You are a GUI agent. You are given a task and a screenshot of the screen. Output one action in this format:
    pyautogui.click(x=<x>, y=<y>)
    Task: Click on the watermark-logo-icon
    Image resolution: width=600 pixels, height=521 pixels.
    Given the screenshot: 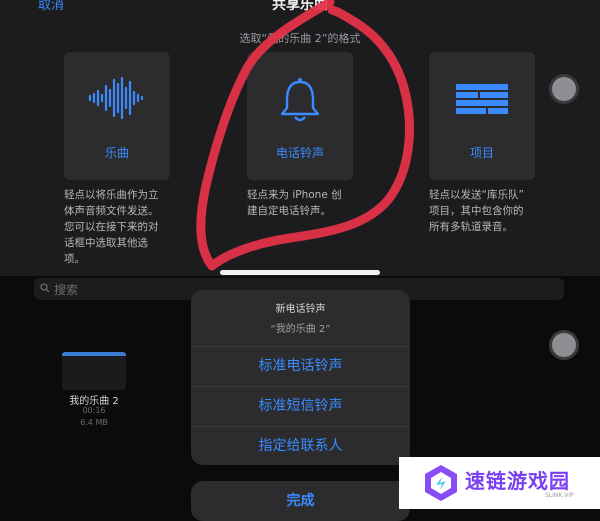 What is the action you would take?
    pyautogui.click(x=441, y=483)
    